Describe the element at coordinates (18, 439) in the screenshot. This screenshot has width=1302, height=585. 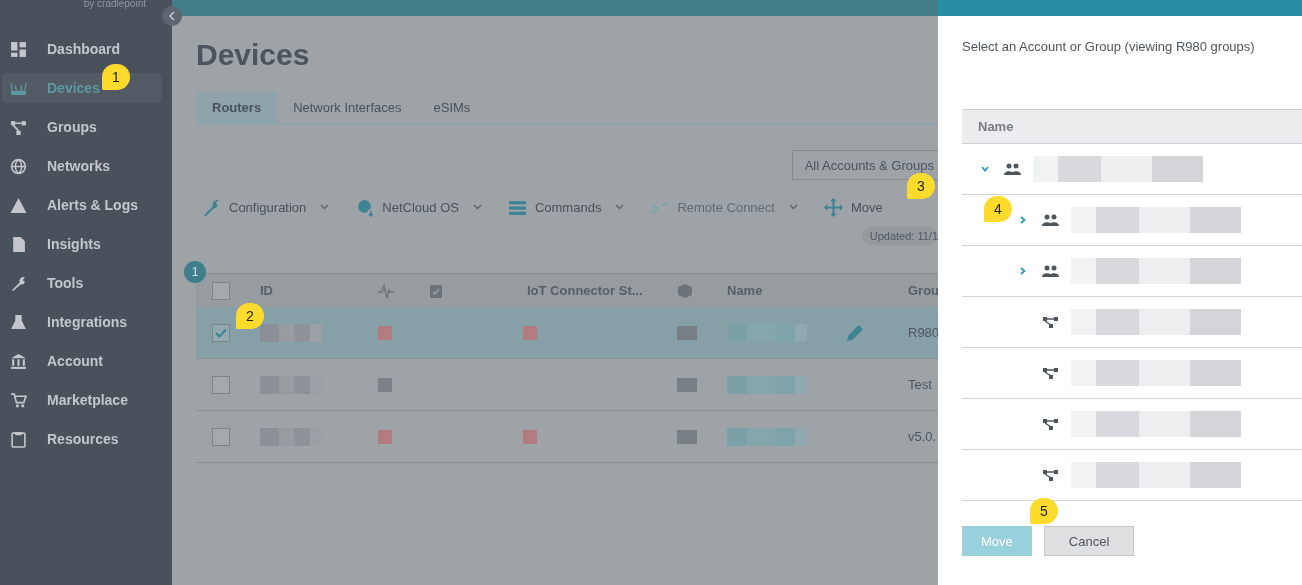
I see `clipboard-icon` at that location.